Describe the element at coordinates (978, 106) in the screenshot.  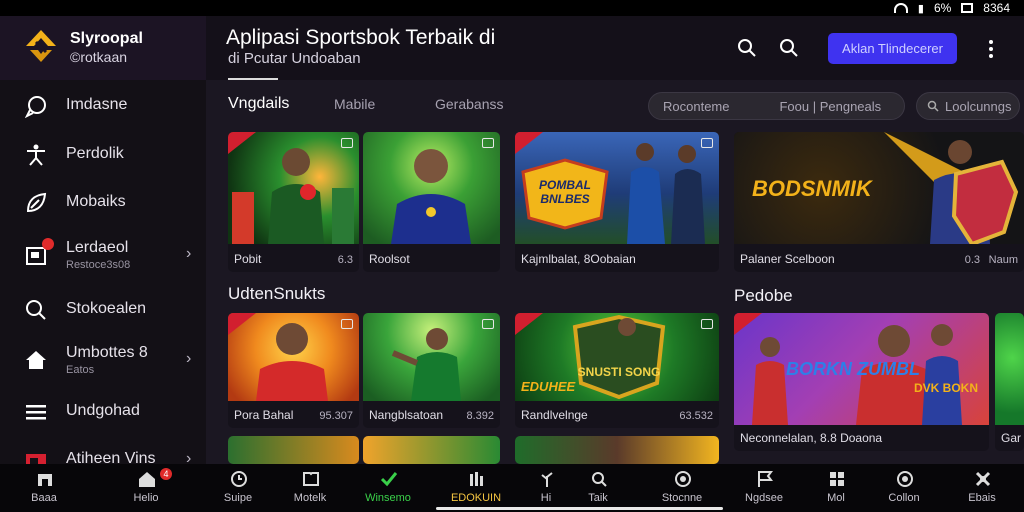
I see `search-placeholder: Loolcunngs` at that location.